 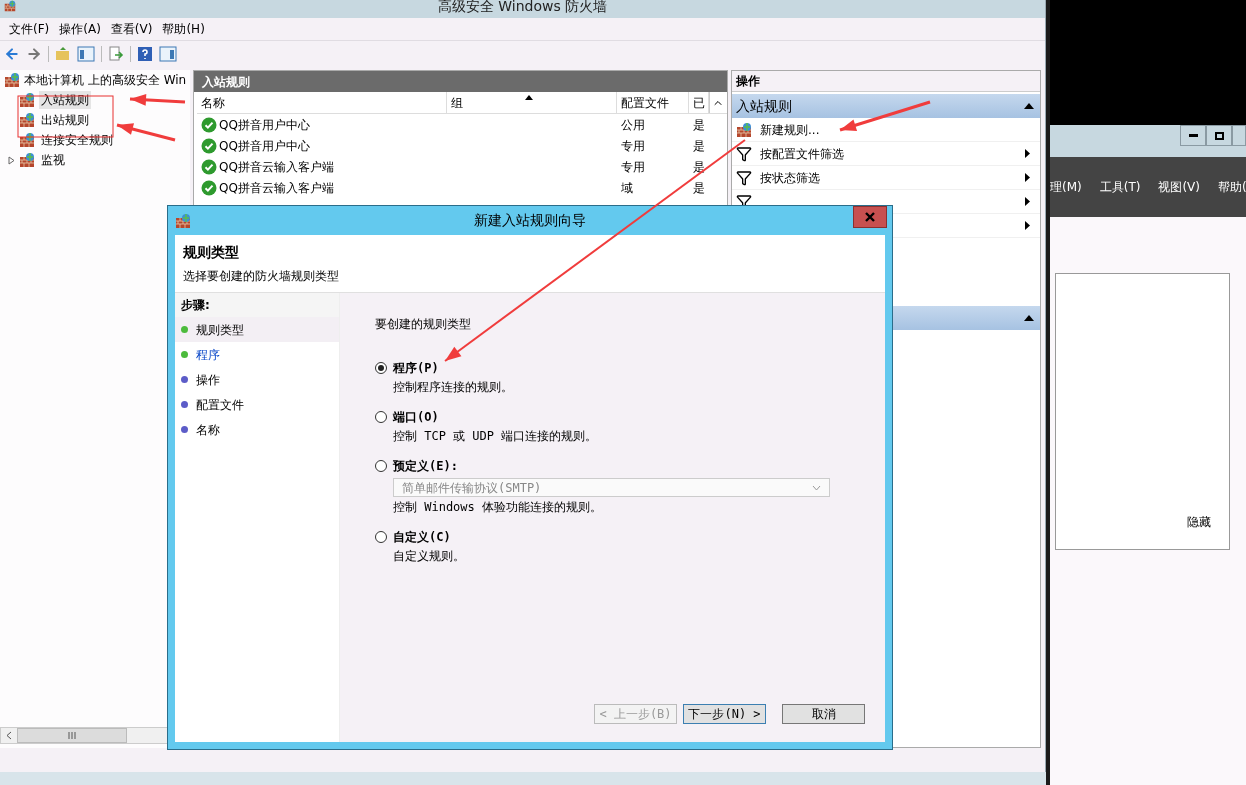 I want to click on help-icon, so click(x=145, y=53).